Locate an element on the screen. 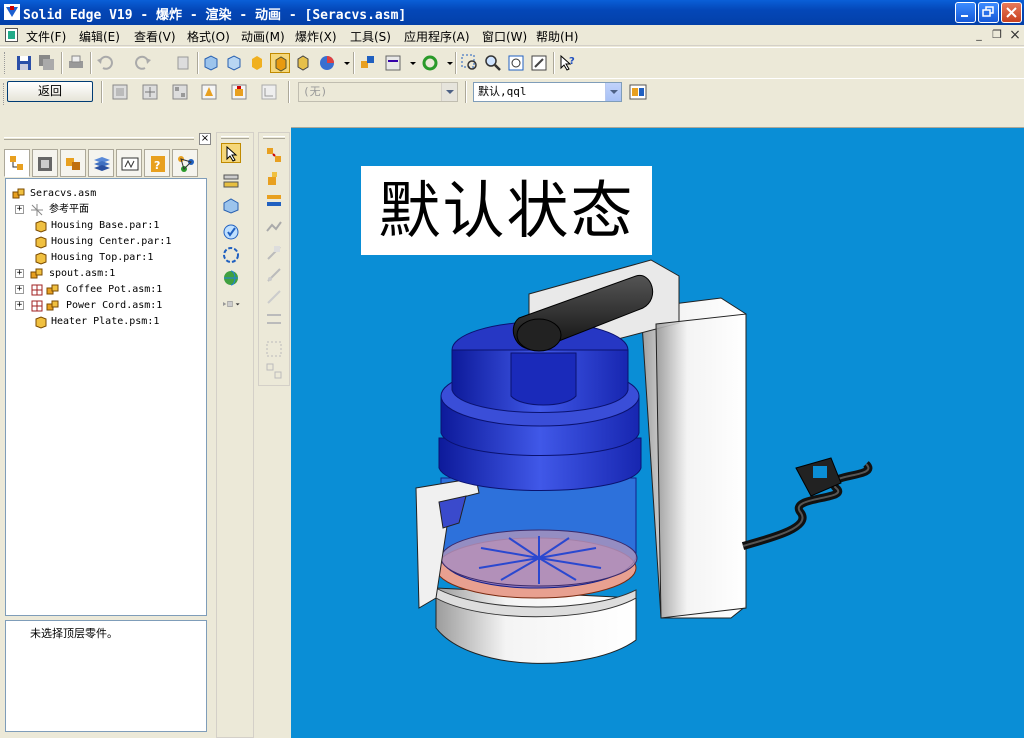 This screenshot has width=1024, height=738. render-sphere-icon is located at coordinates (327, 63).